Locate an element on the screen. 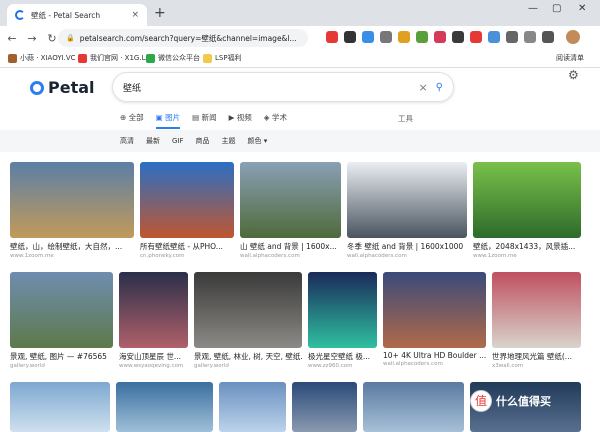 The width and height of the screenshot is (600, 432). tab-academic: ◈ 学术 is located at coordinates (275, 120).